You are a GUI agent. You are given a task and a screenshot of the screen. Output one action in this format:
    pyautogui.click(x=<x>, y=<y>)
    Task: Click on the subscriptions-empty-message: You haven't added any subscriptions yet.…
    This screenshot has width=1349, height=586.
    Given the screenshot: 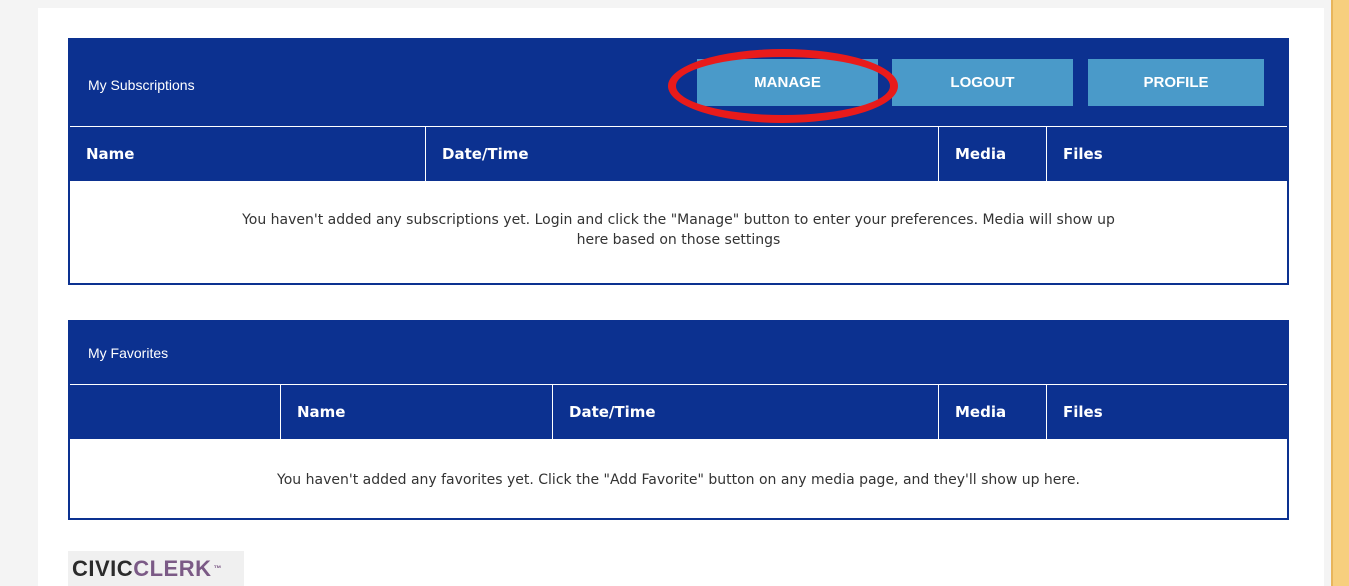 What is the action you would take?
    pyautogui.click(x=678, y=230)
    